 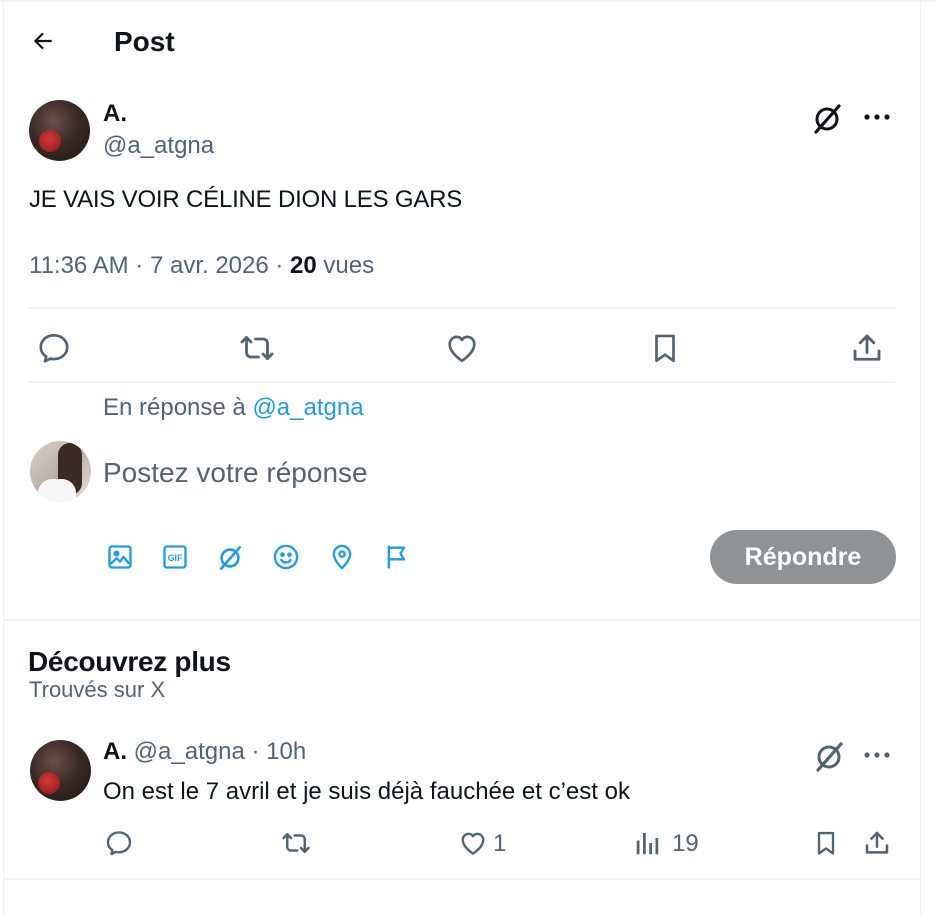 What do you see at coordinates (43, 41) in the screenshot?
I see `back-arrow-icon` at bounding box center [43, 41].